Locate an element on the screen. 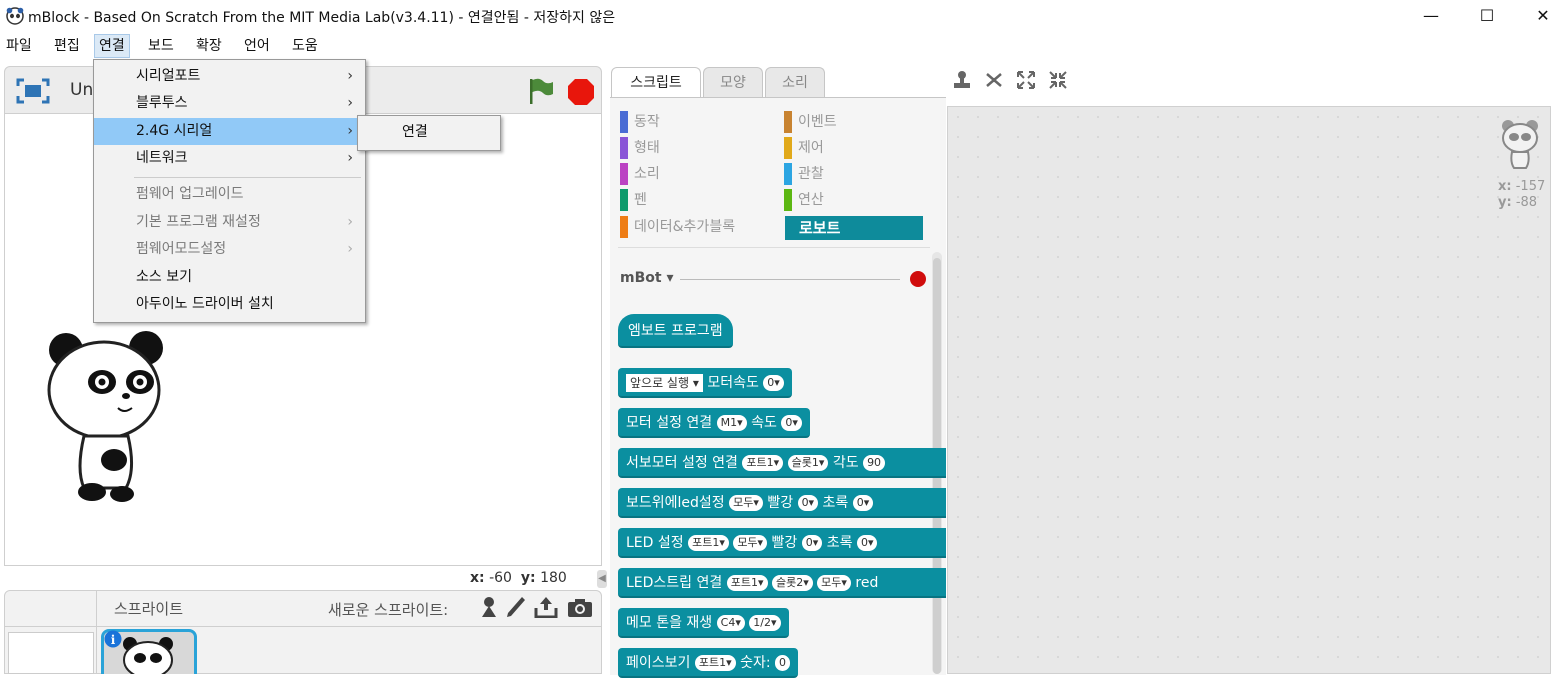 This screenshot has height=678, width=1564. motor-pill: M1▾ is located at coordinates (731, 423).